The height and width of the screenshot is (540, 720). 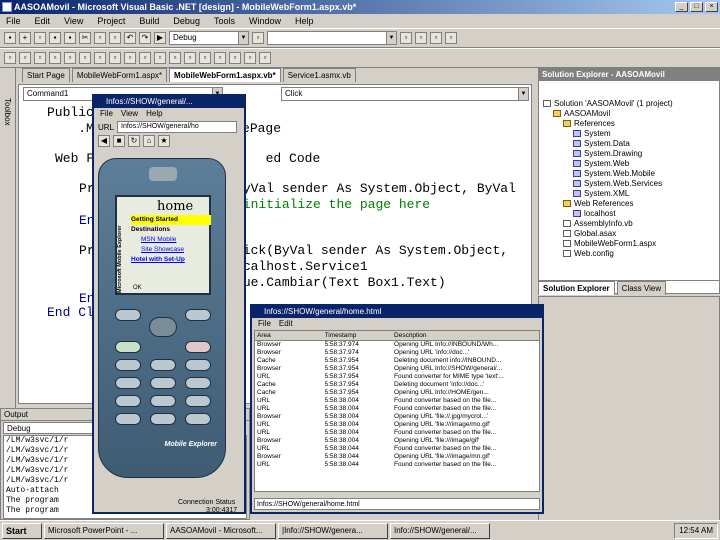 I want to click on comment-icon: ▫, so click(x=235, y=58).